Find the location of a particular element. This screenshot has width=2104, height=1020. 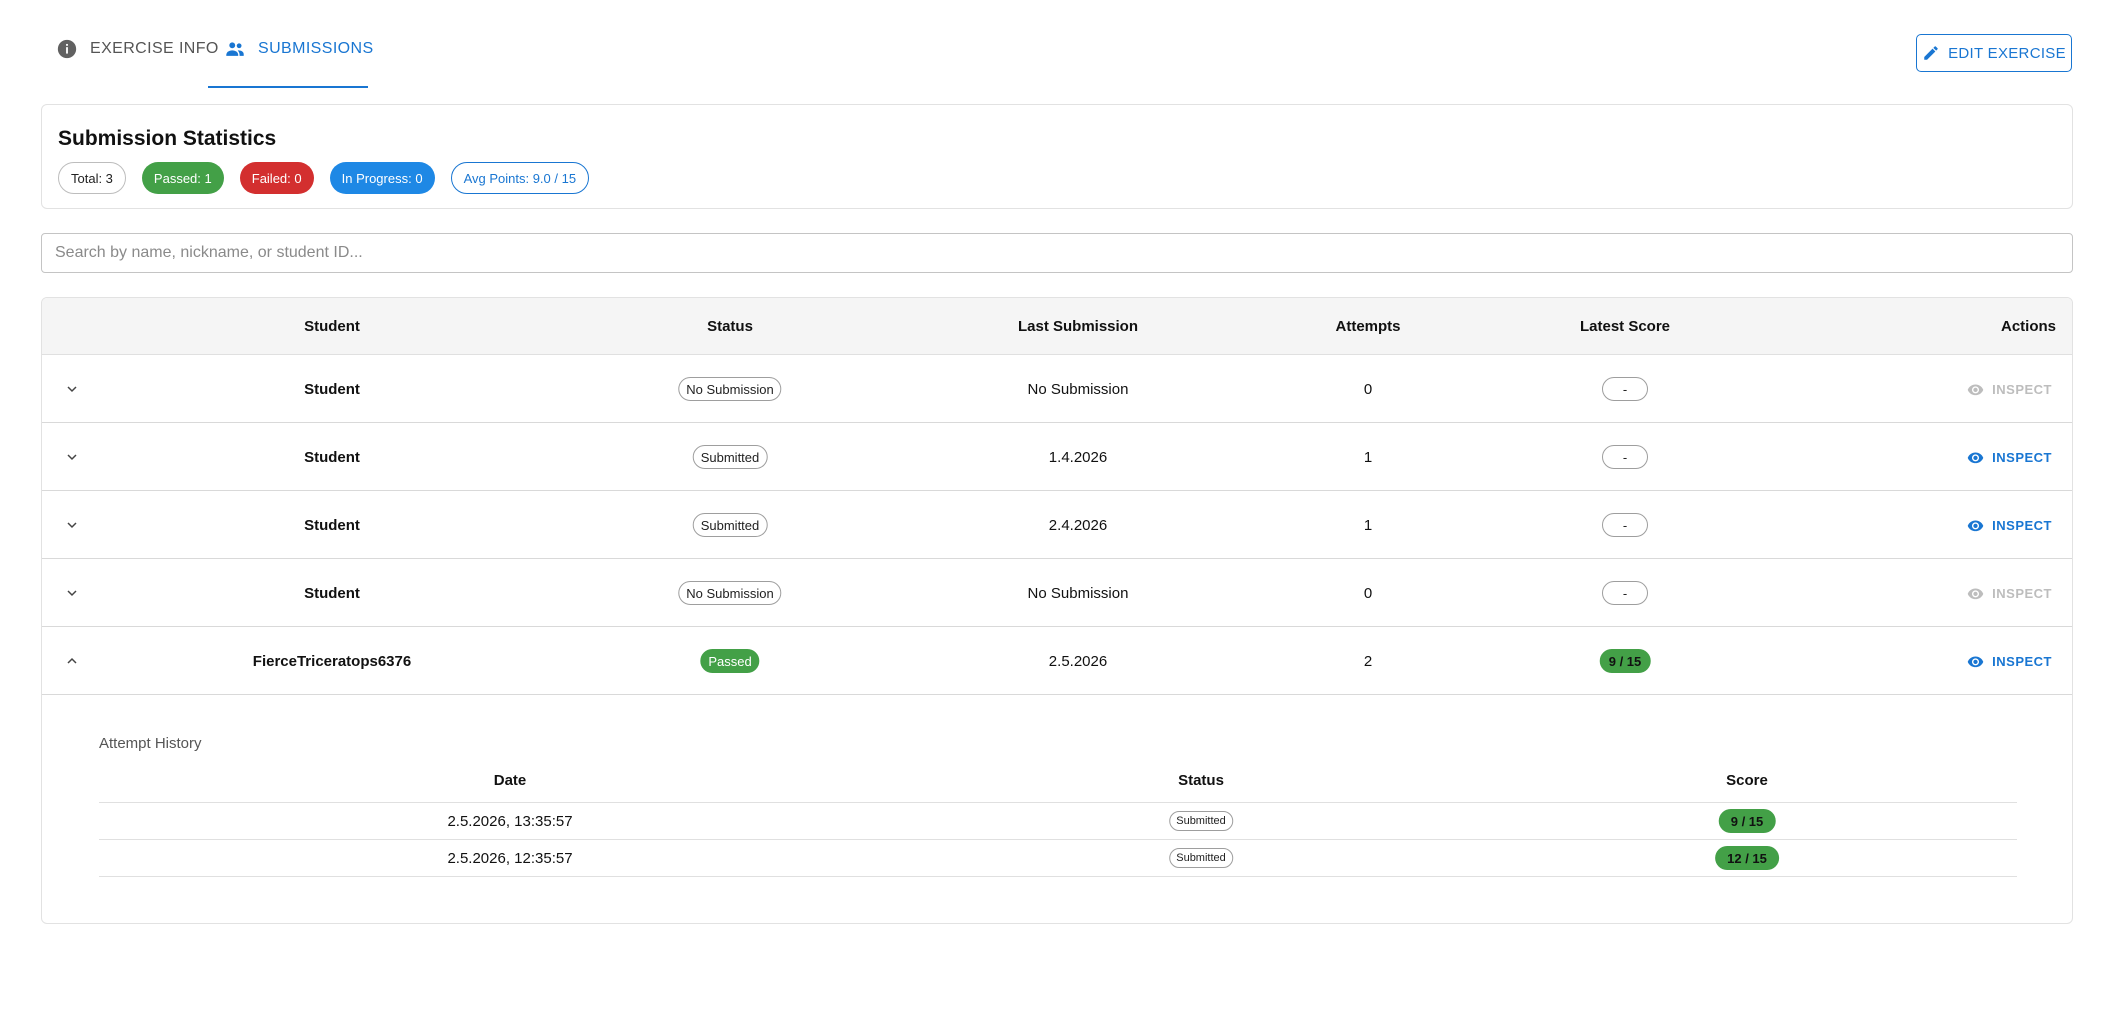

history-header-status: Status is located at coordinates (1201, 780).